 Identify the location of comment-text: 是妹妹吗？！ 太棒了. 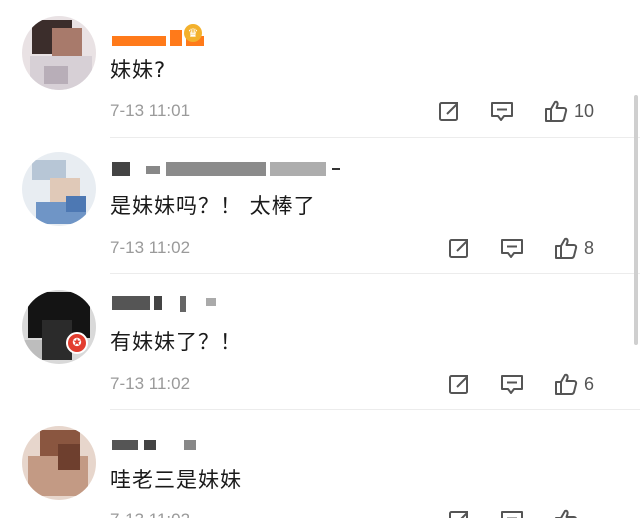
(213, 206).